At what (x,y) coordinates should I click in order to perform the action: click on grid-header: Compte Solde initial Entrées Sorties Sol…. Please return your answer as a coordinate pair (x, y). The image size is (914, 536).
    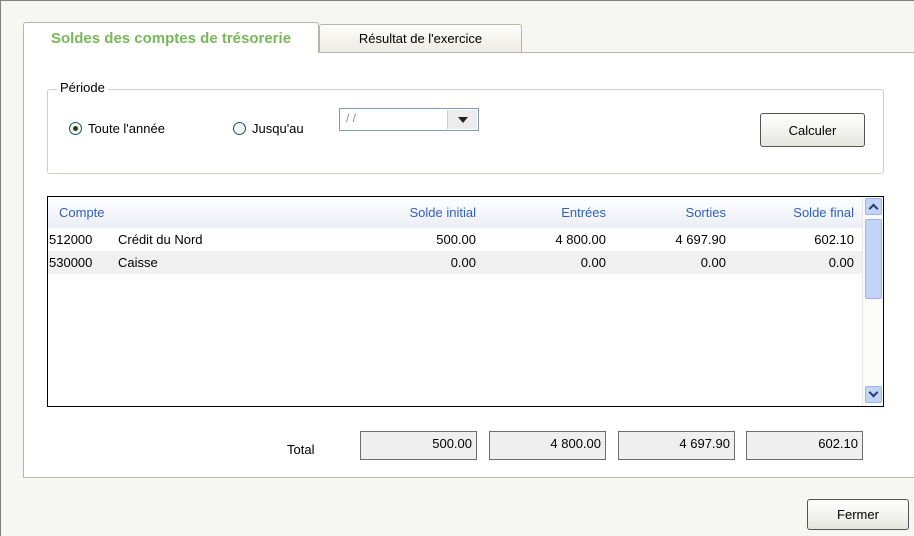
    Looking at the image, I should click on (455, 212).